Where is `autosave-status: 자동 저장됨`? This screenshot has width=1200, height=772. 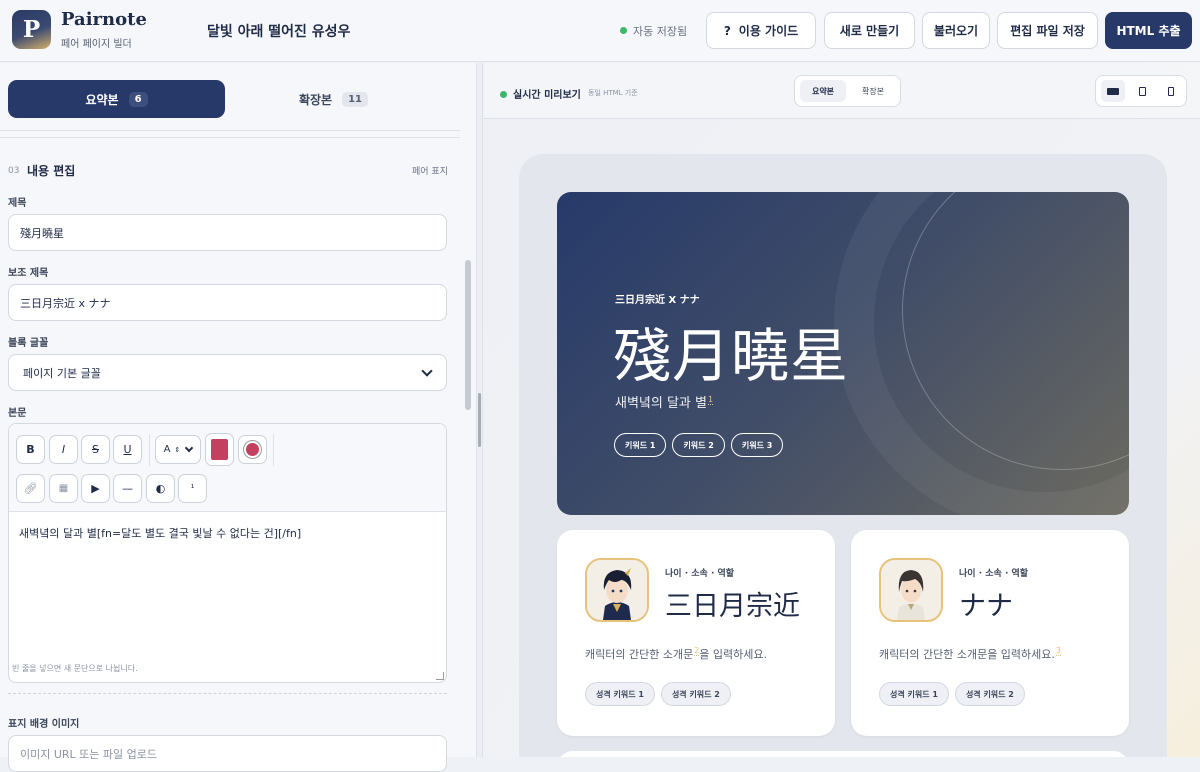
autosave-status: 자동 저장됨 is located at coordinates (653, 31).